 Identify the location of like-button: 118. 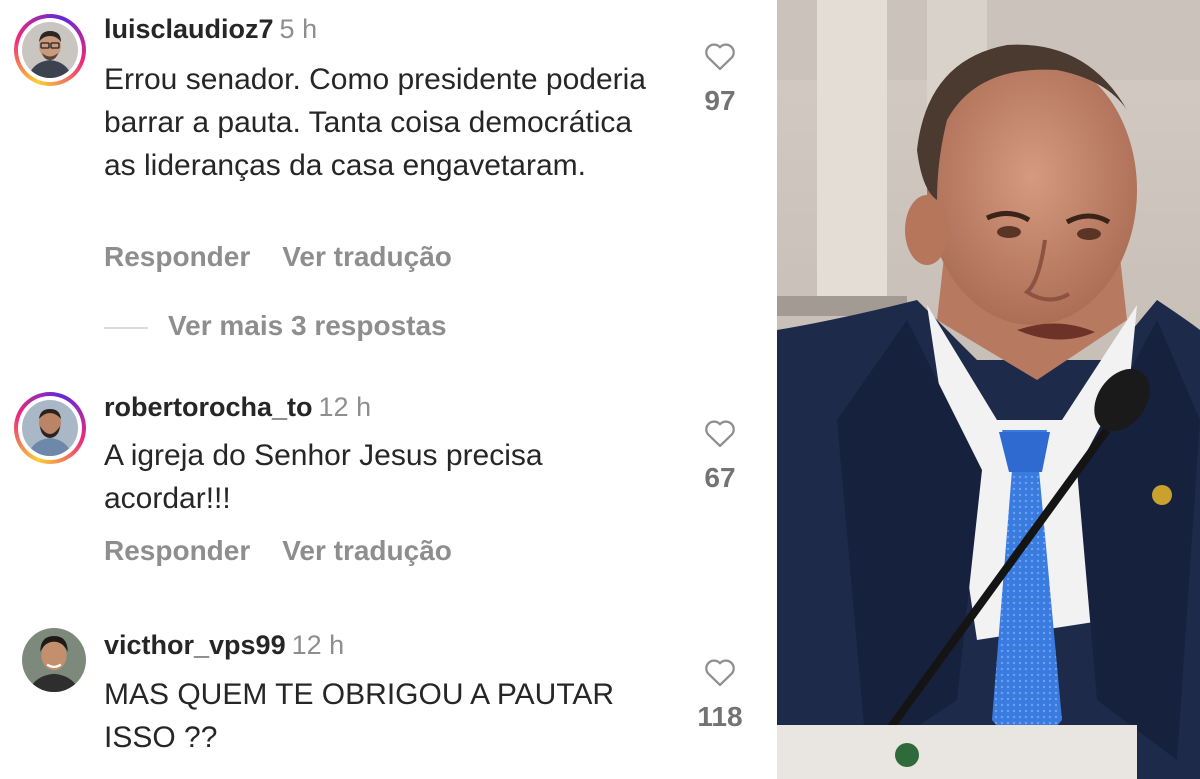
(720, 694).